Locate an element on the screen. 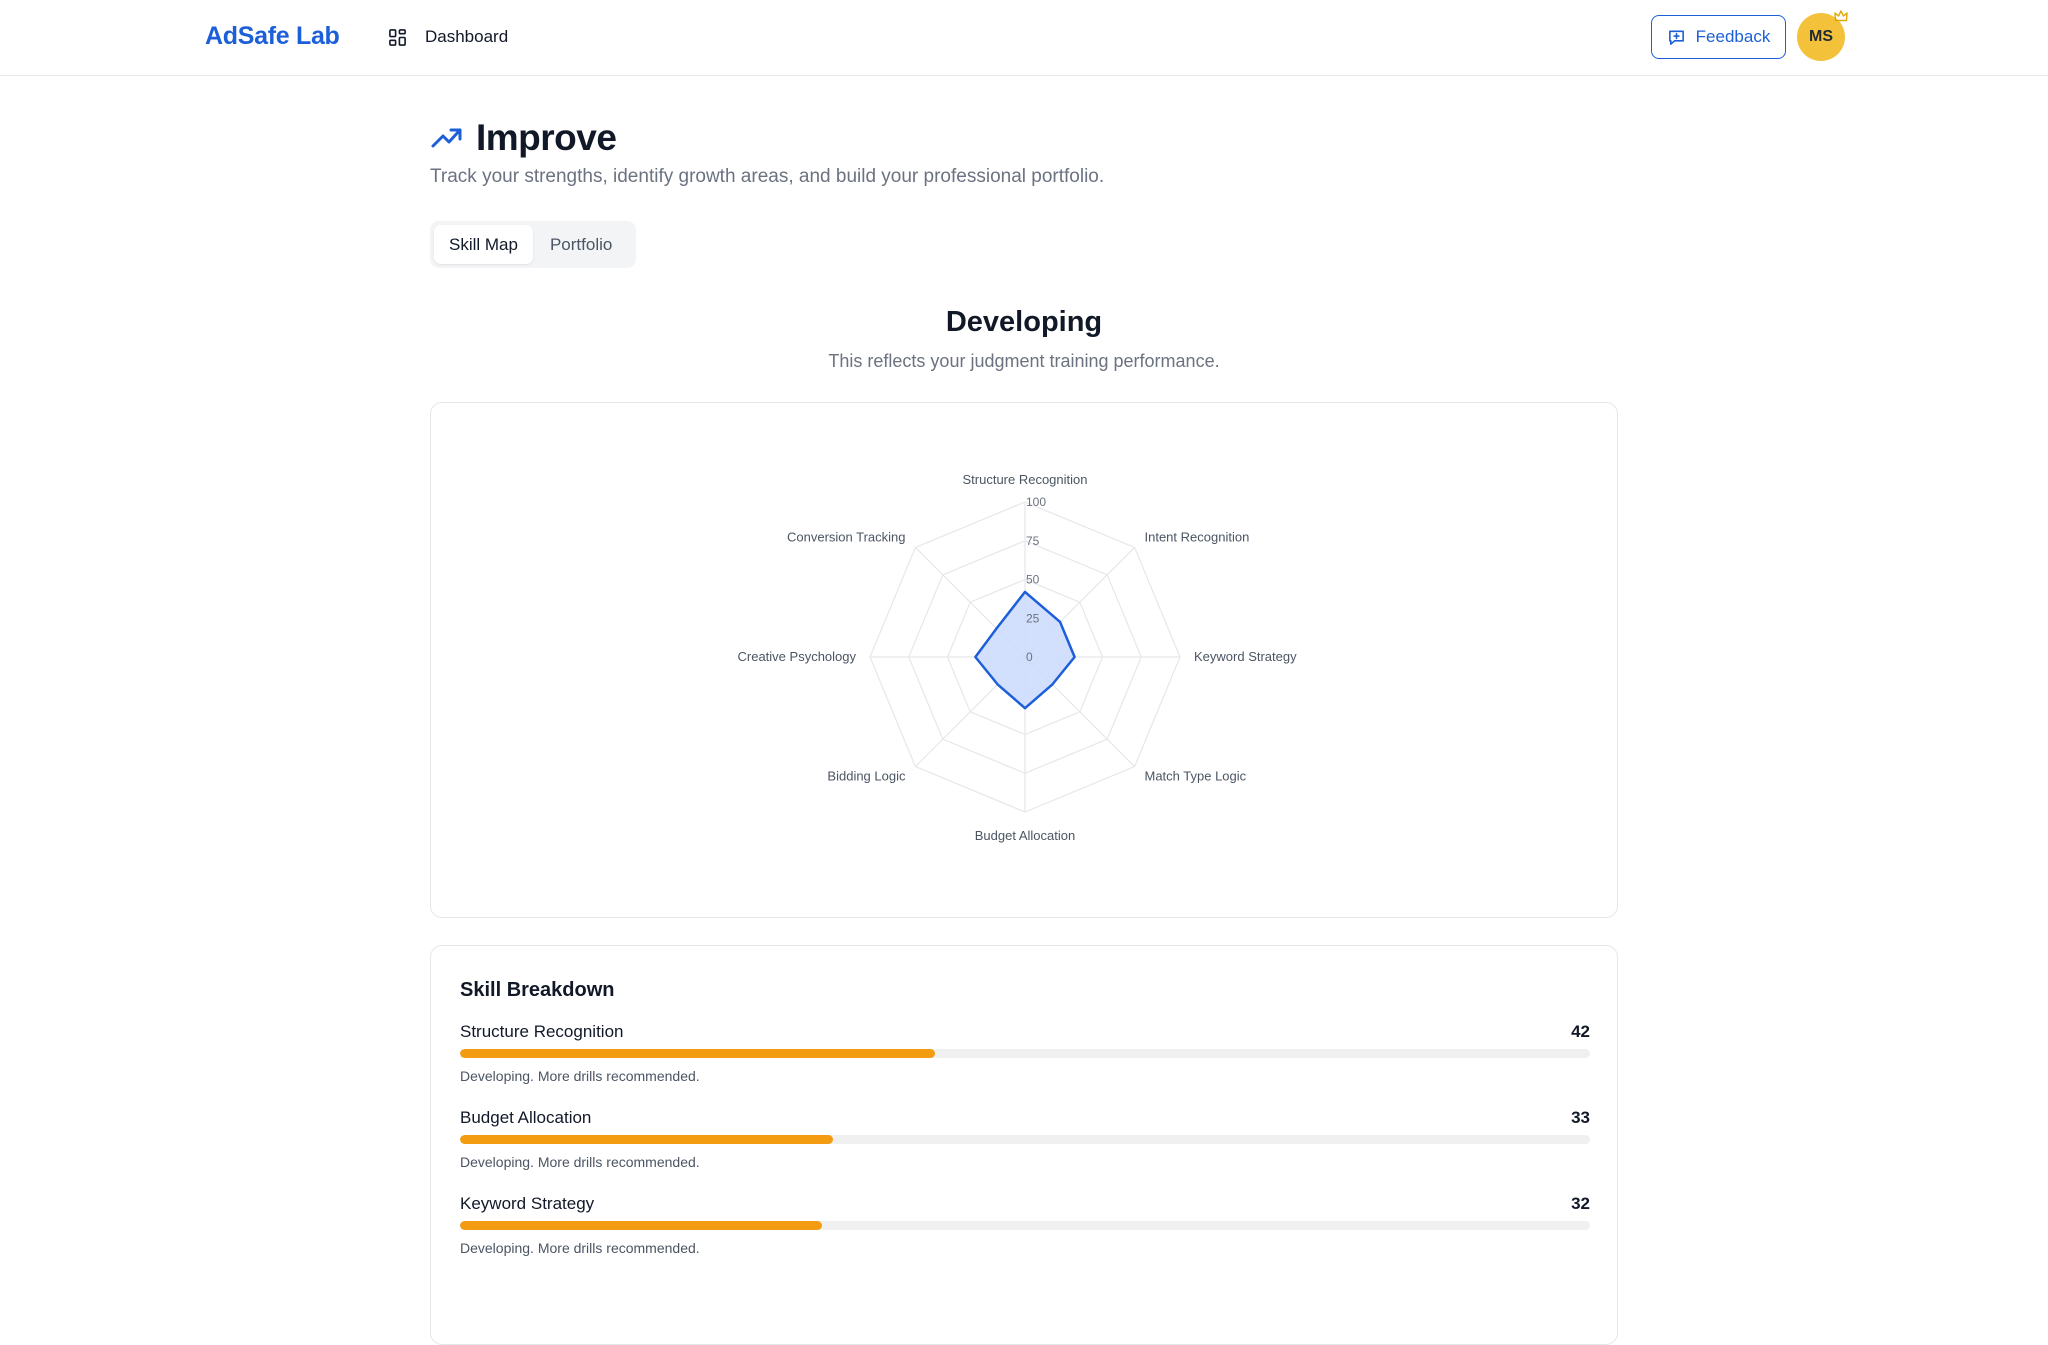  brand-logo: AdSafe Lab is located at coordinates (272, 36).